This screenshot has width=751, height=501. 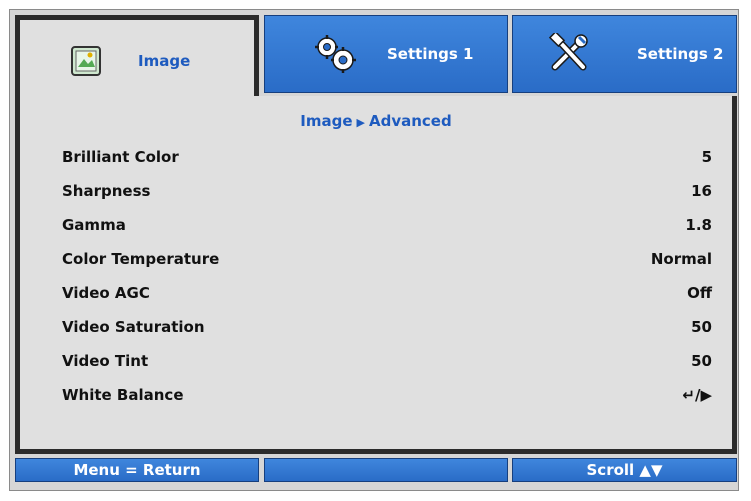 What do you see at coordinates (141, 259) in the screenshot?
I see `row-label: Color Temperature` at bounding box center [141, 259].